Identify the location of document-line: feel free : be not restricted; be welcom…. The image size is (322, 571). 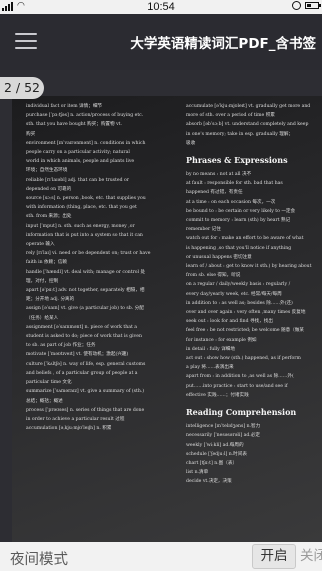
(245, 331).